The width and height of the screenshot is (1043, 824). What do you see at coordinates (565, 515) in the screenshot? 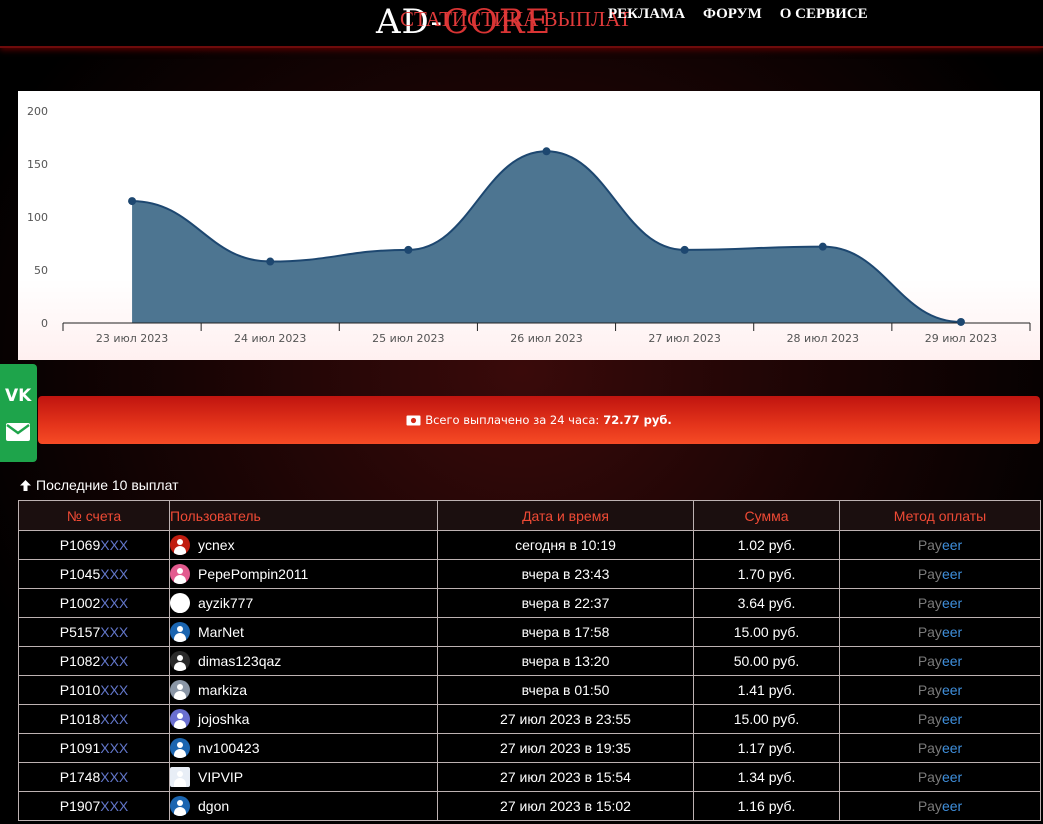
I see `column-header-date: Дата и время` at bounding box center [565, 515].